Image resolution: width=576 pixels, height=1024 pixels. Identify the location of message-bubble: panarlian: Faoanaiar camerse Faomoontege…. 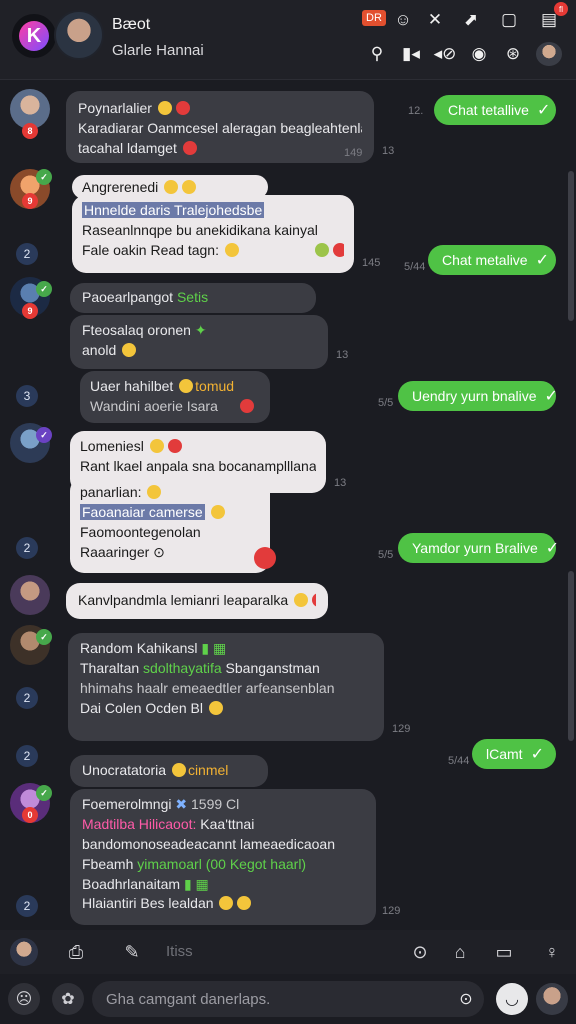
(170, 525).